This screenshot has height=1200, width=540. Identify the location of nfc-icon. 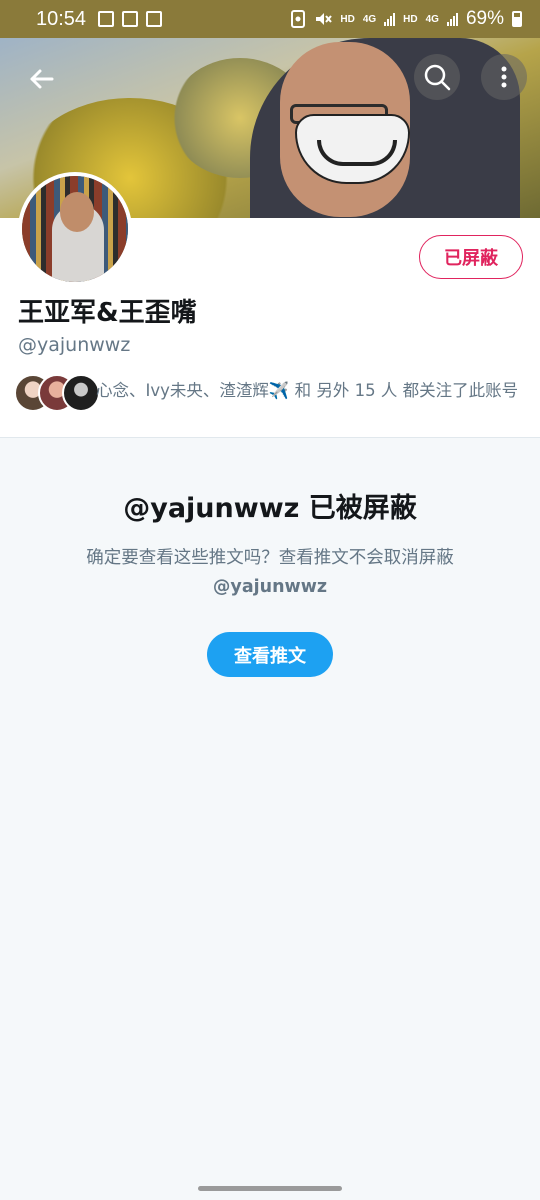
(298, 19).